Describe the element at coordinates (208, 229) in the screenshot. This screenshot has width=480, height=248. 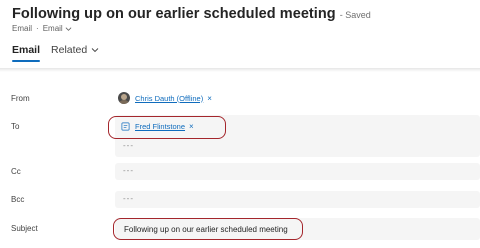
I see `subject-highlight` at that location.